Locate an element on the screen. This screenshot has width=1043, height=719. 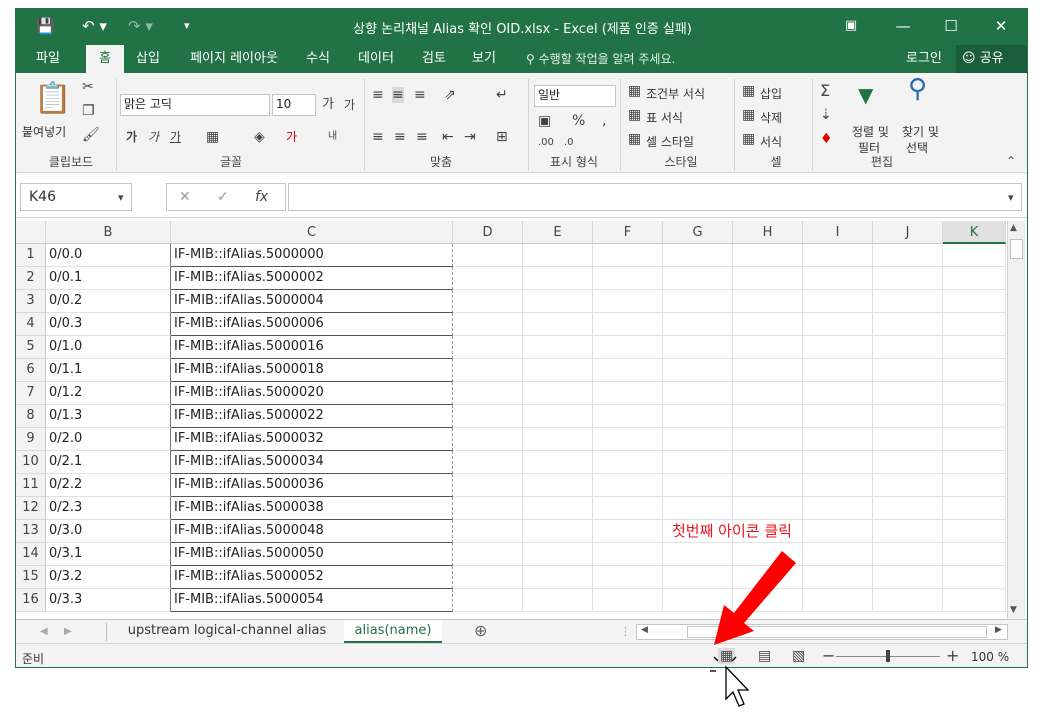
column-header-c: C is located at coordinates (312, 232).